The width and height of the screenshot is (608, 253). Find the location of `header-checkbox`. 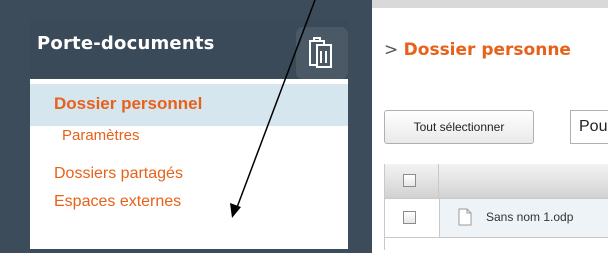

header-checkbox is located at coordinates (409, 180).